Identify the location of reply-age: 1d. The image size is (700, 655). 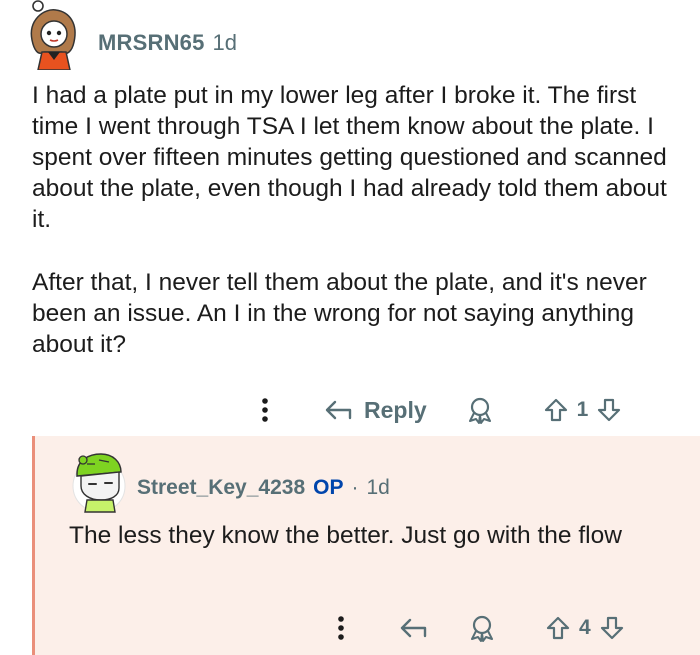
(378, 487).